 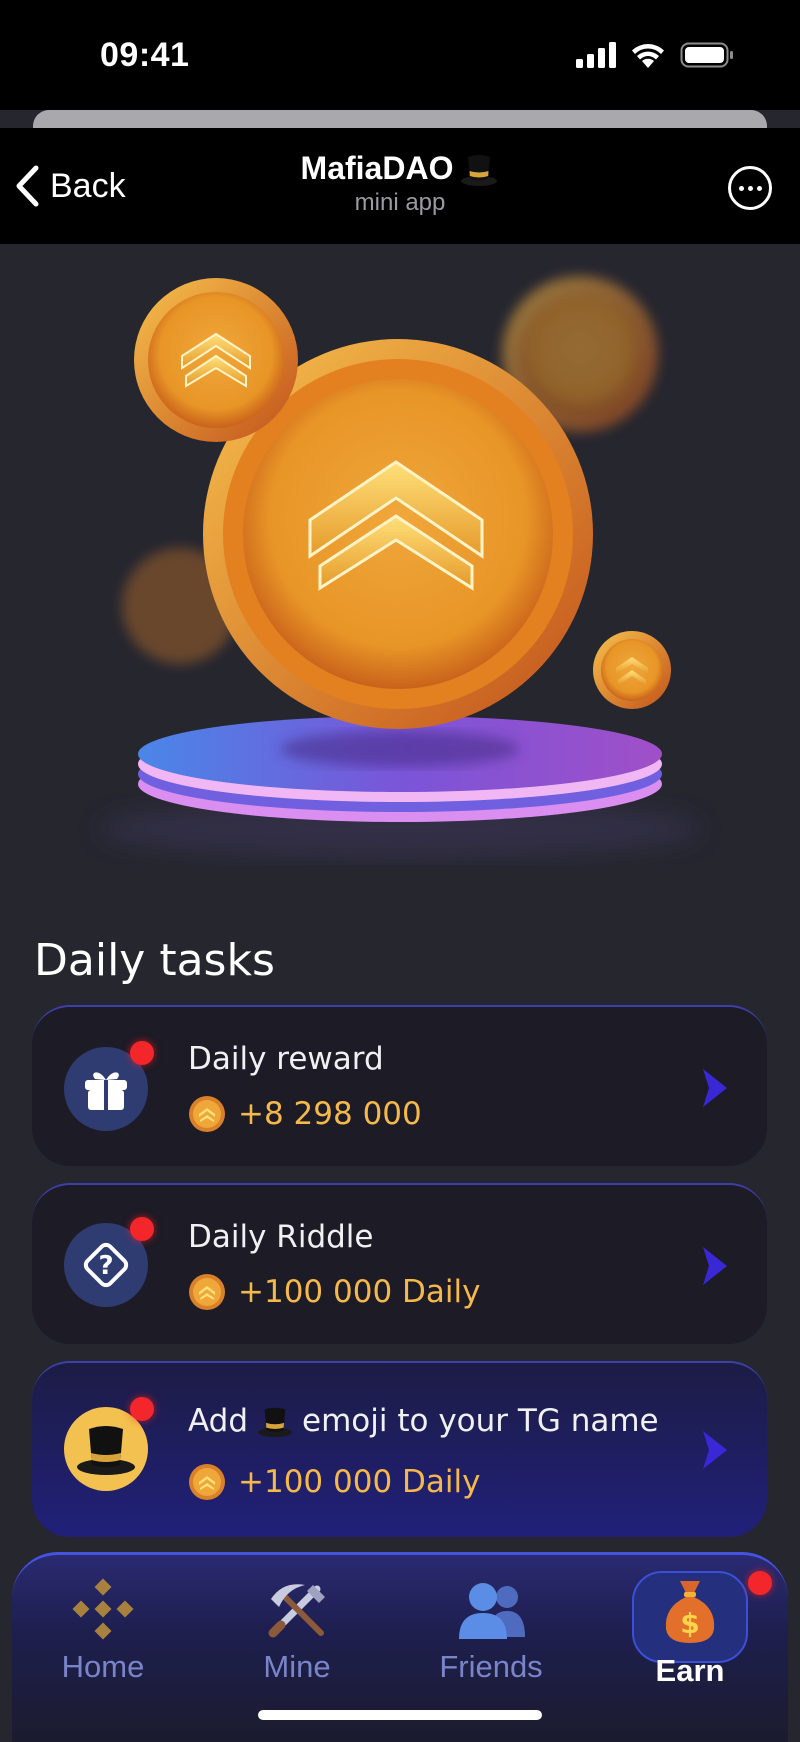 I want to click on nav-label: Mine, so click(x=297, y=1666).